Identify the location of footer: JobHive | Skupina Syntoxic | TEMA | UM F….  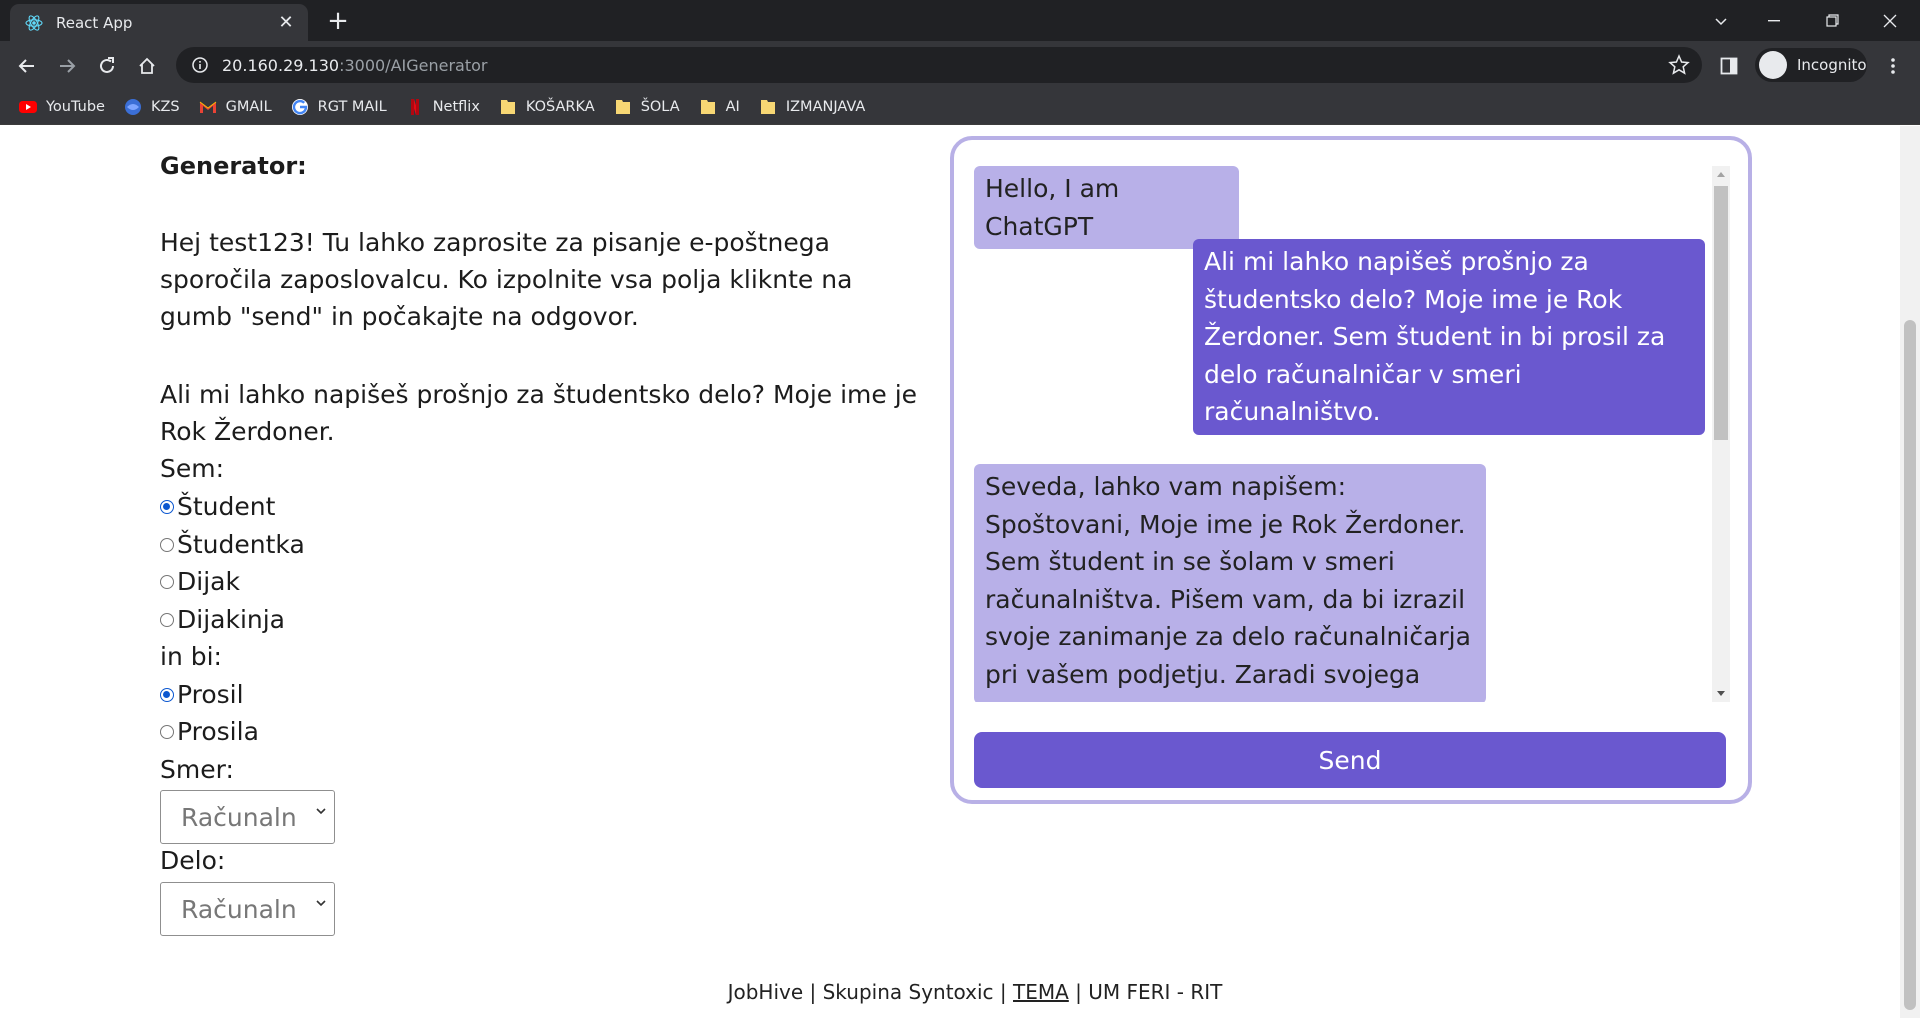
(975, 992).